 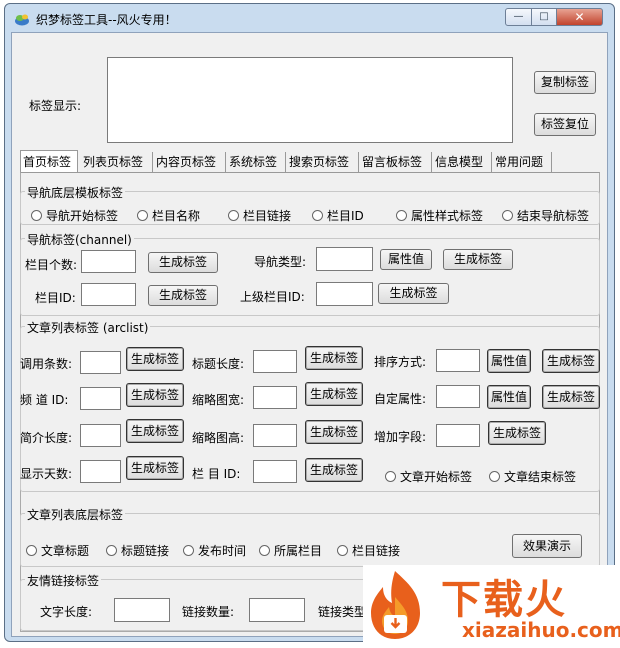 What do you see at coordinates (74, 215) in the screenshot?
I see `radio-nav-start: 导航开始标签` at bounding box center [74, 215].